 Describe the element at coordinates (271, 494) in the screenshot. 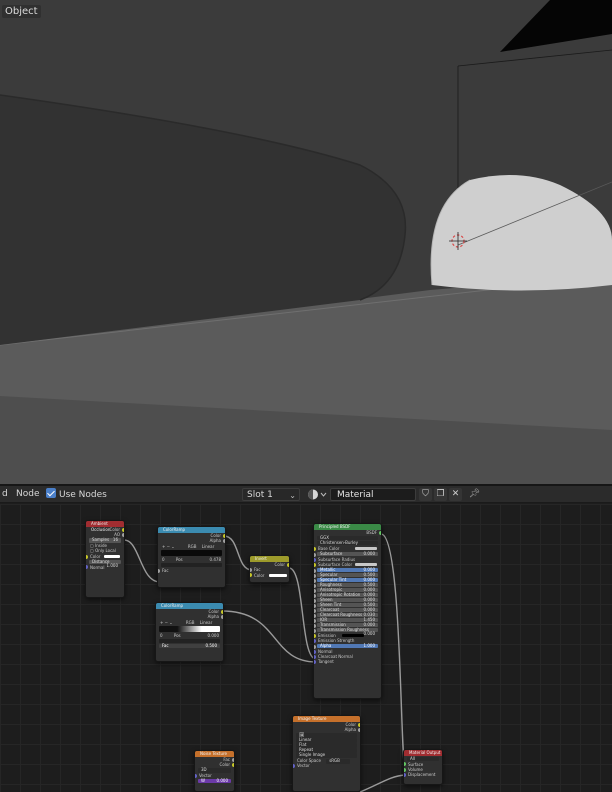

I see `slot-dropdown: Slot 1 ⌄` at that location.